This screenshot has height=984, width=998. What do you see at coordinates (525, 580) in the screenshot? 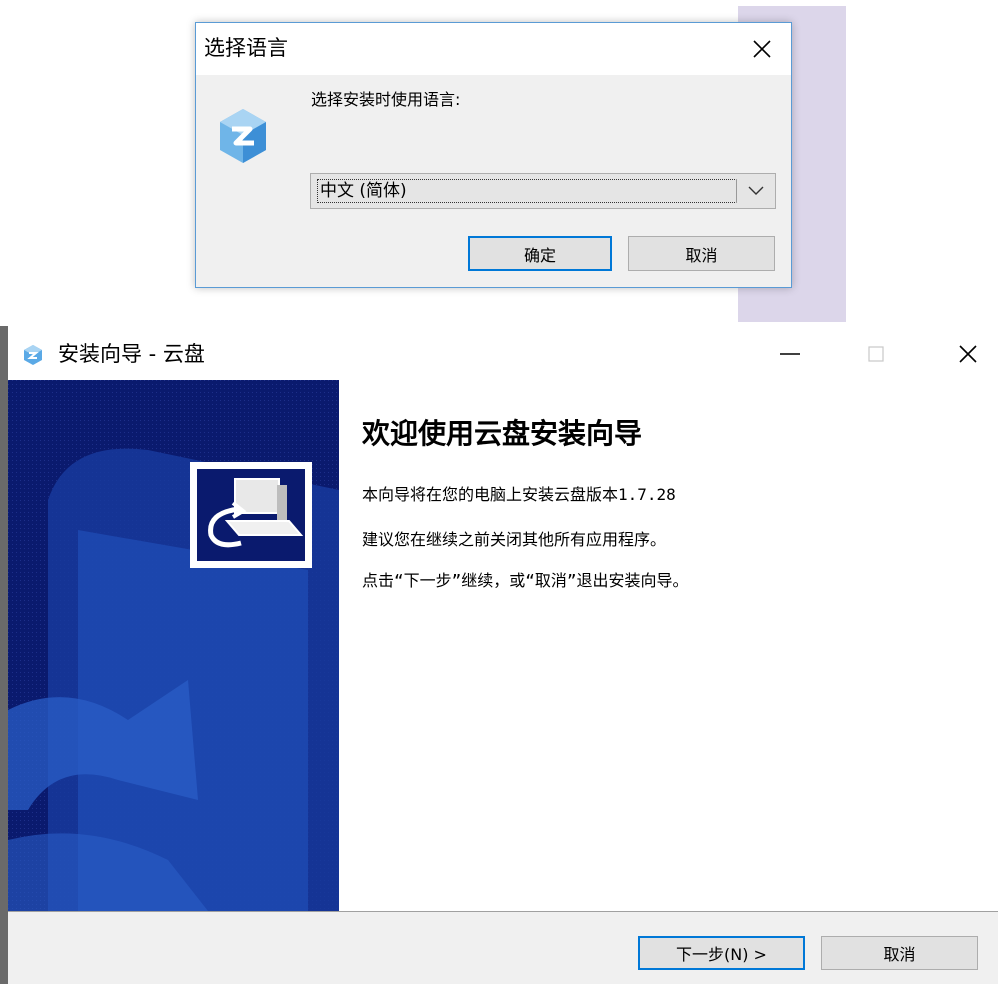
I see `wizard-text-line: 点击“下一步”继续，或“取消”退出安装向导。` at bounding box center [525, 580].